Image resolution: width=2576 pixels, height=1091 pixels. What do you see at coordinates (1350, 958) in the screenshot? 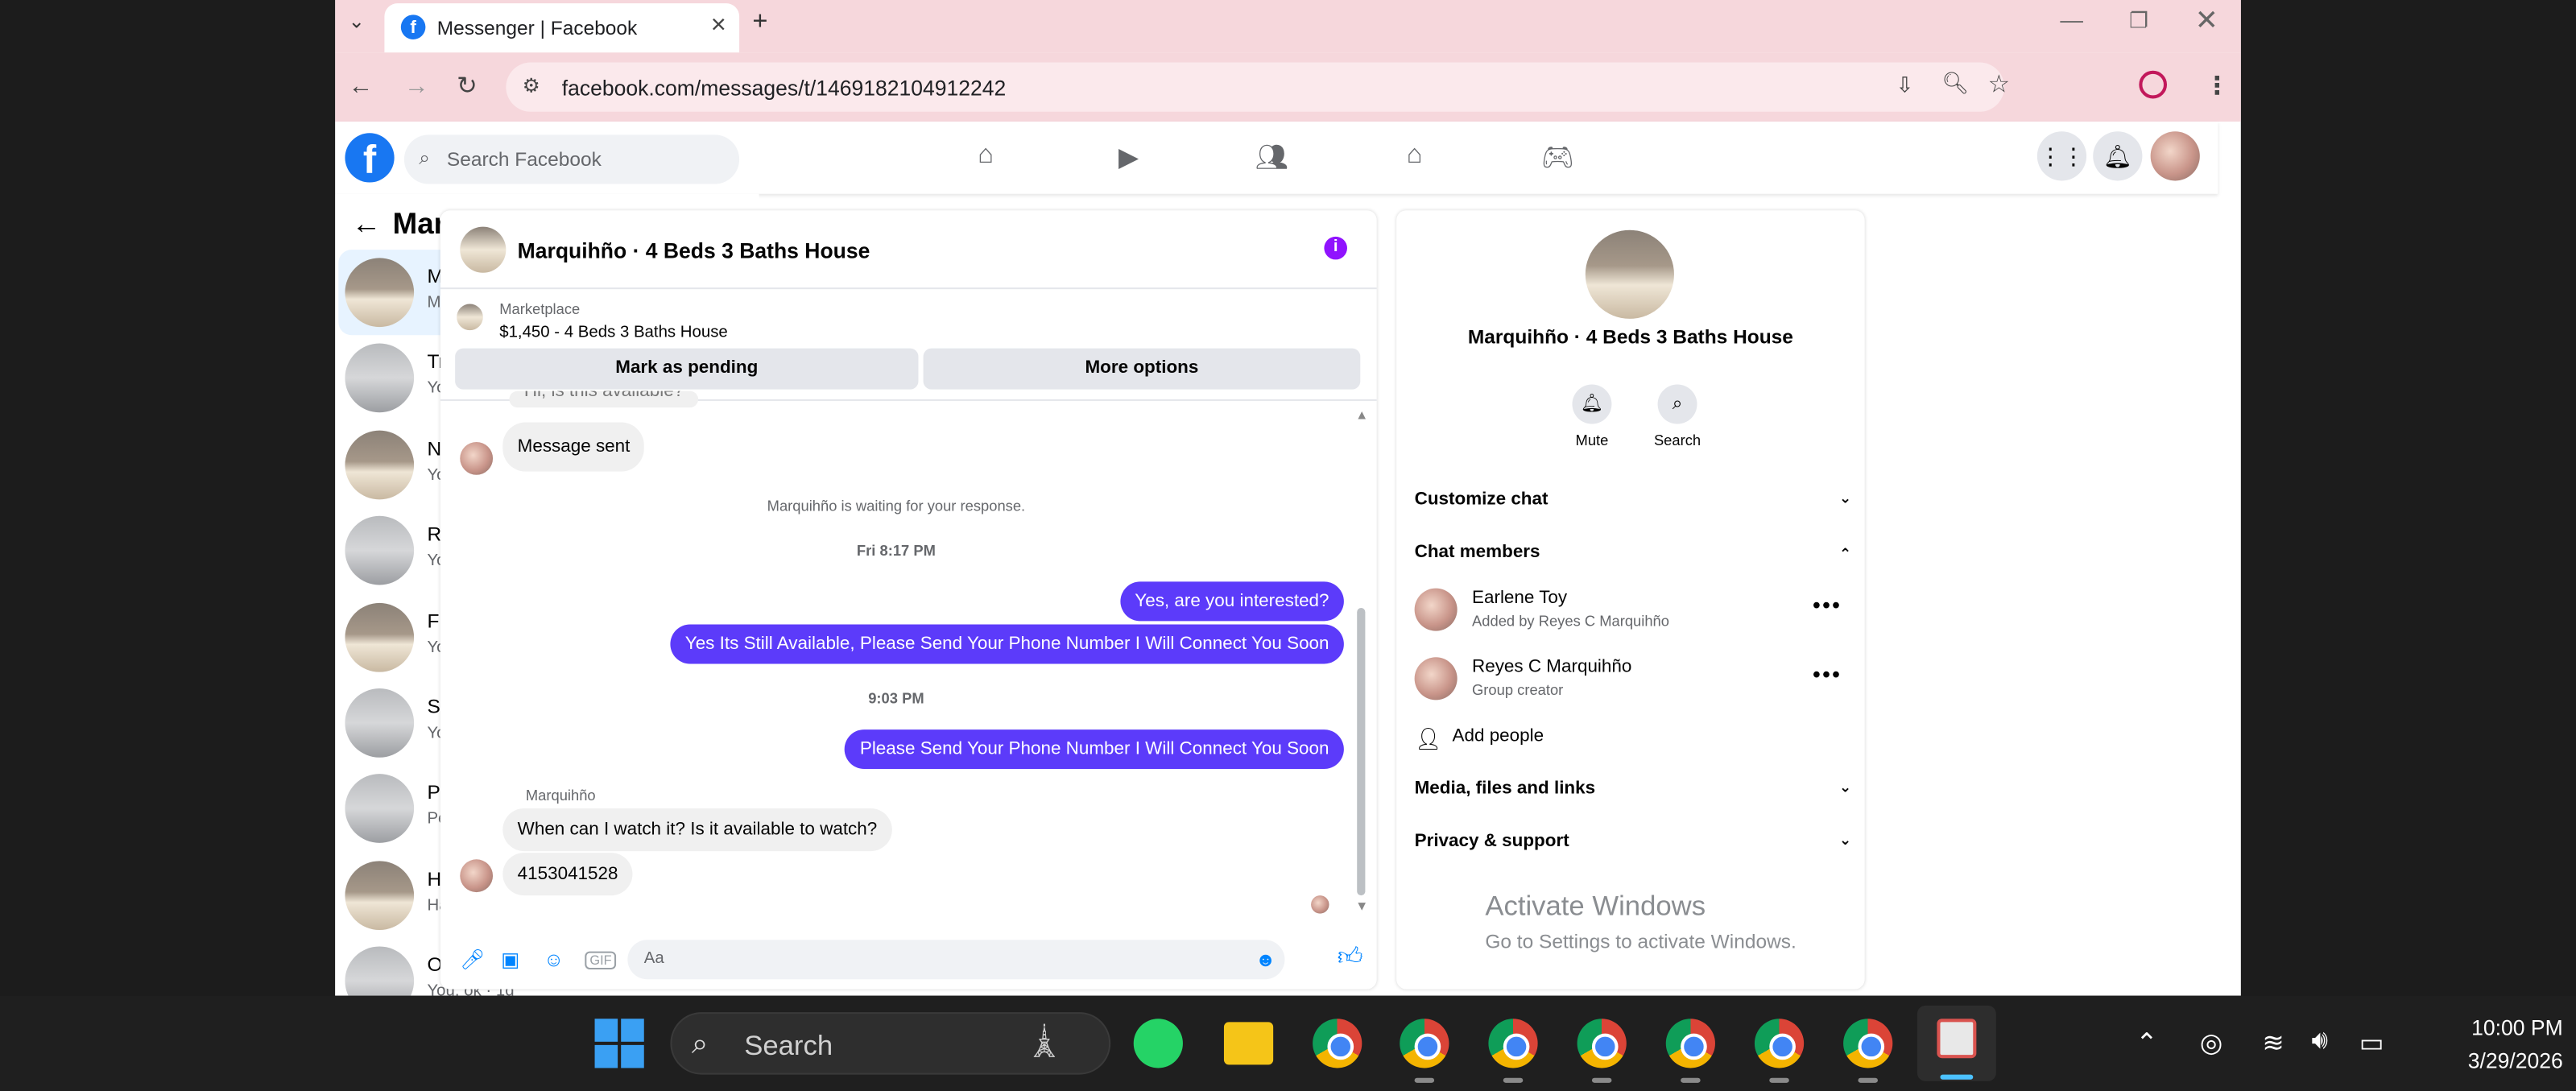
I see `like-thumb-icon: 👍︎` at bounding box center [1350, 958].